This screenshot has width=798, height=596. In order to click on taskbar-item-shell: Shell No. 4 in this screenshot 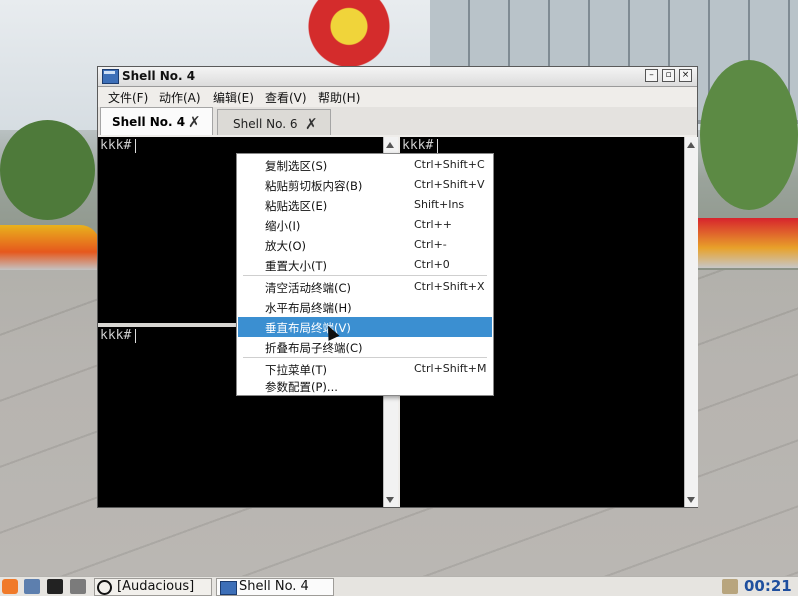, I will do `click(275, 587)`.